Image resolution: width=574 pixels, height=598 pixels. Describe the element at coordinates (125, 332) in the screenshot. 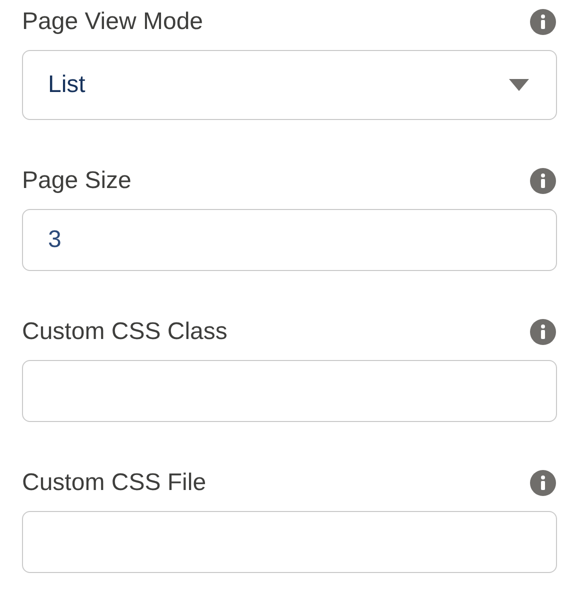

I see `field-label: Custom CSS Class` at that location.